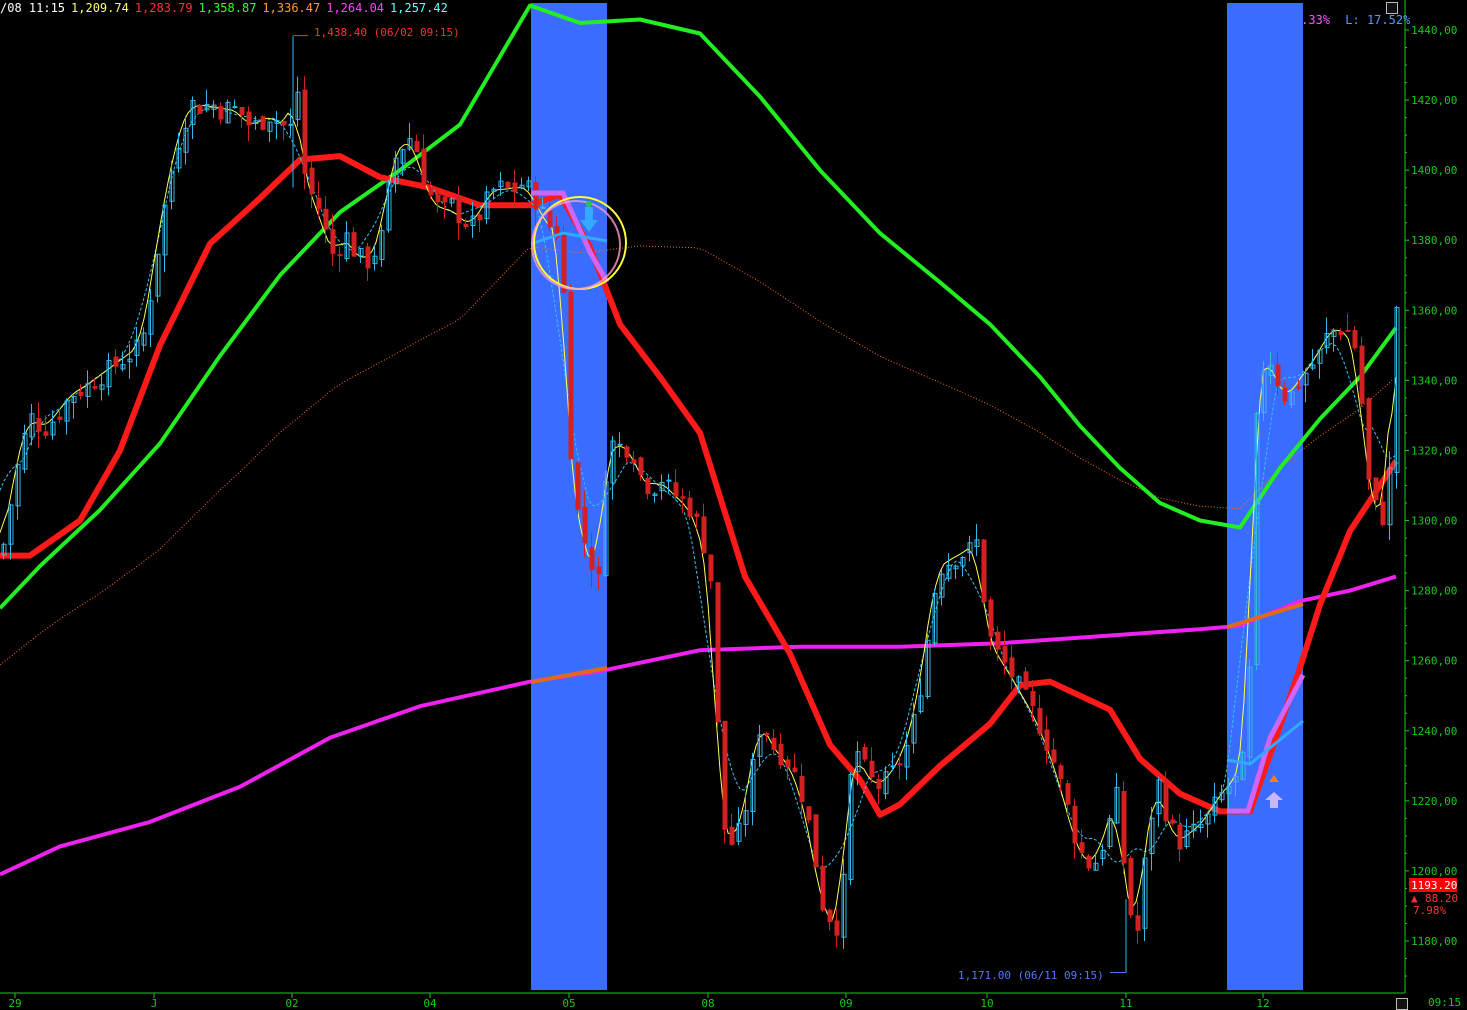  Describe the element at coordinates (1434, 450) in the screenshot. I see `y-tick-label: 1320,00` at that location.